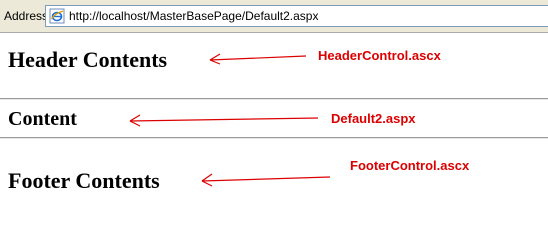 This screenshot has height=240, width=548. What do you see at coordinates (258, 59) in the screenshot?
I see `header-arrow` at bounding box center [258, 59].